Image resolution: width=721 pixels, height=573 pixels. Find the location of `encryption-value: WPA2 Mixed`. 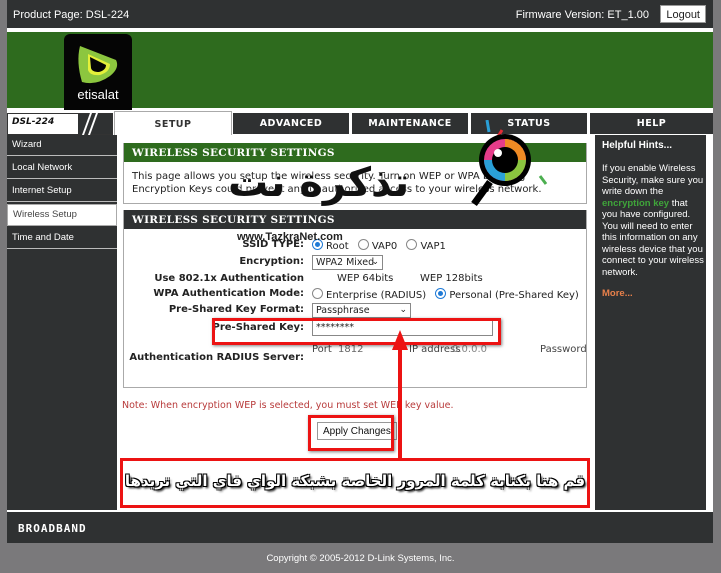

encryption-value: WPA2 Mixed is located at coordinates (345, 262).